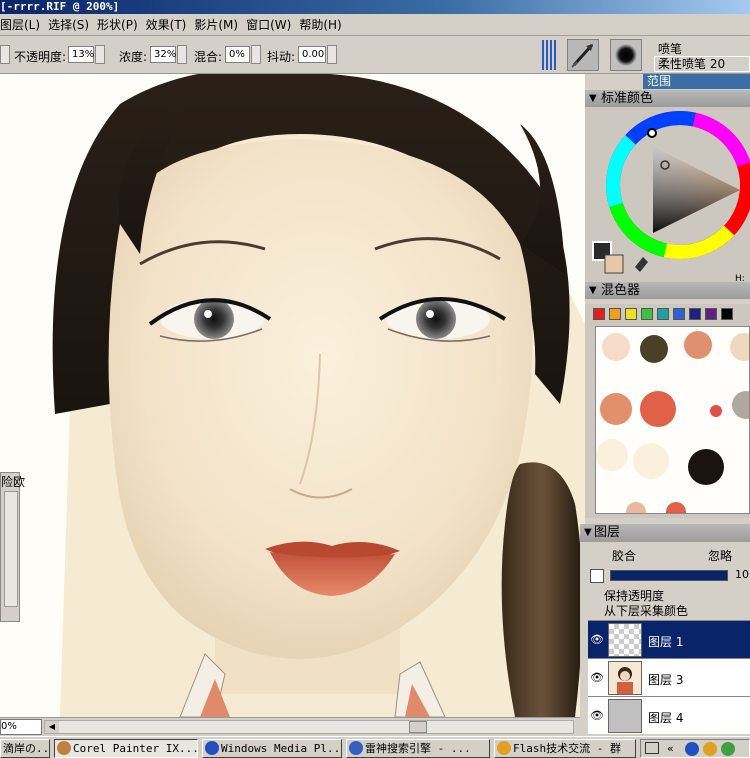 The image size is (750, 758). Describe the element at coordinates (670, 748) in the screenshot. I see `expand-tray-icon: «` at that location.